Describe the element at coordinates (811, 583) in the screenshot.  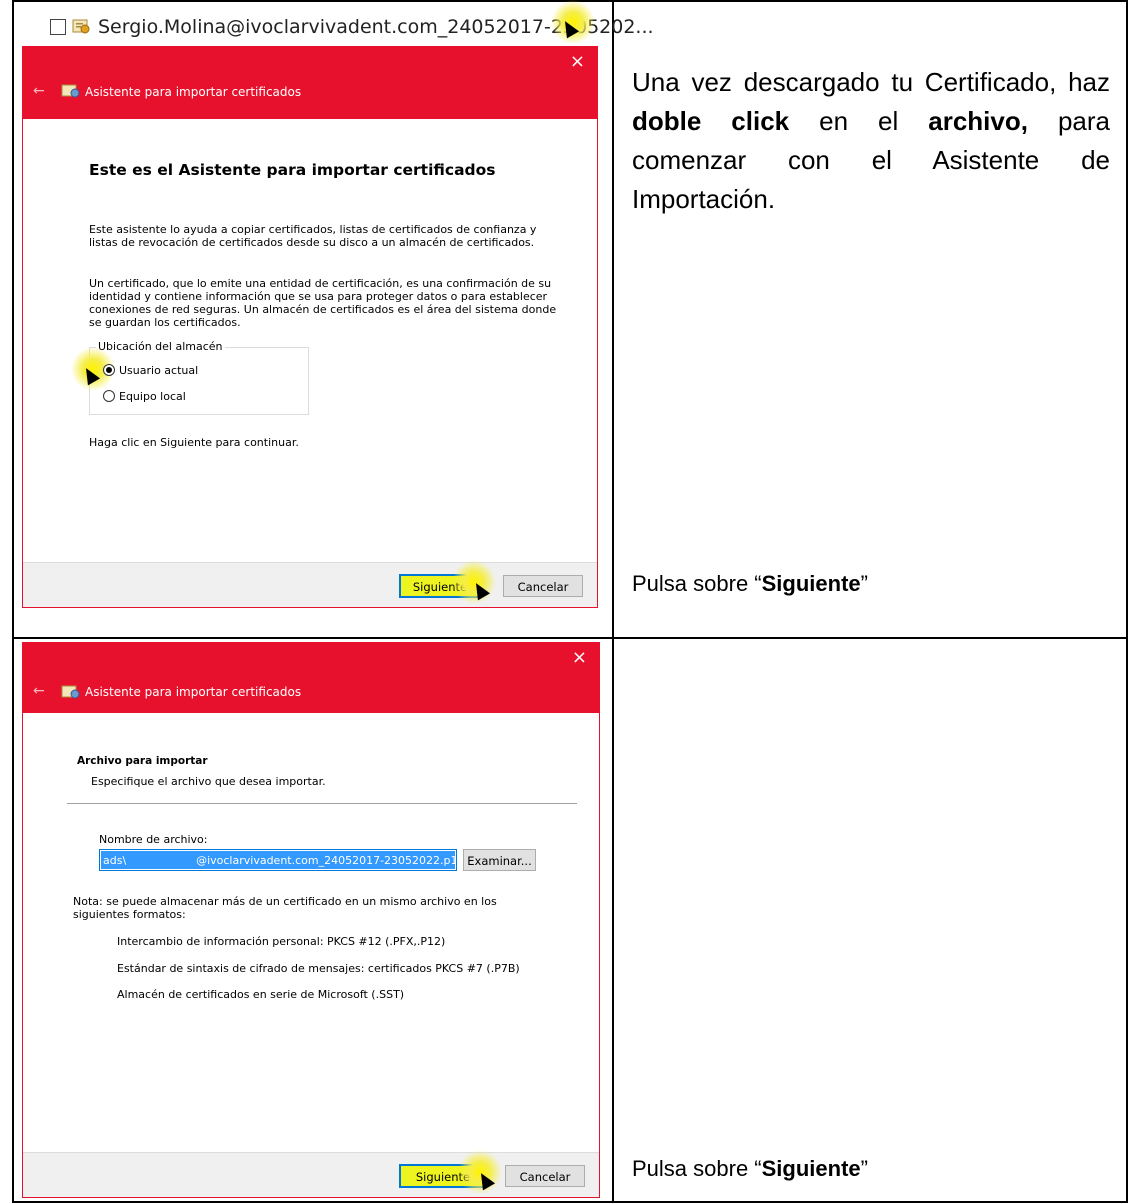
I see `pulsa1-bold: Siguiente` at that location.